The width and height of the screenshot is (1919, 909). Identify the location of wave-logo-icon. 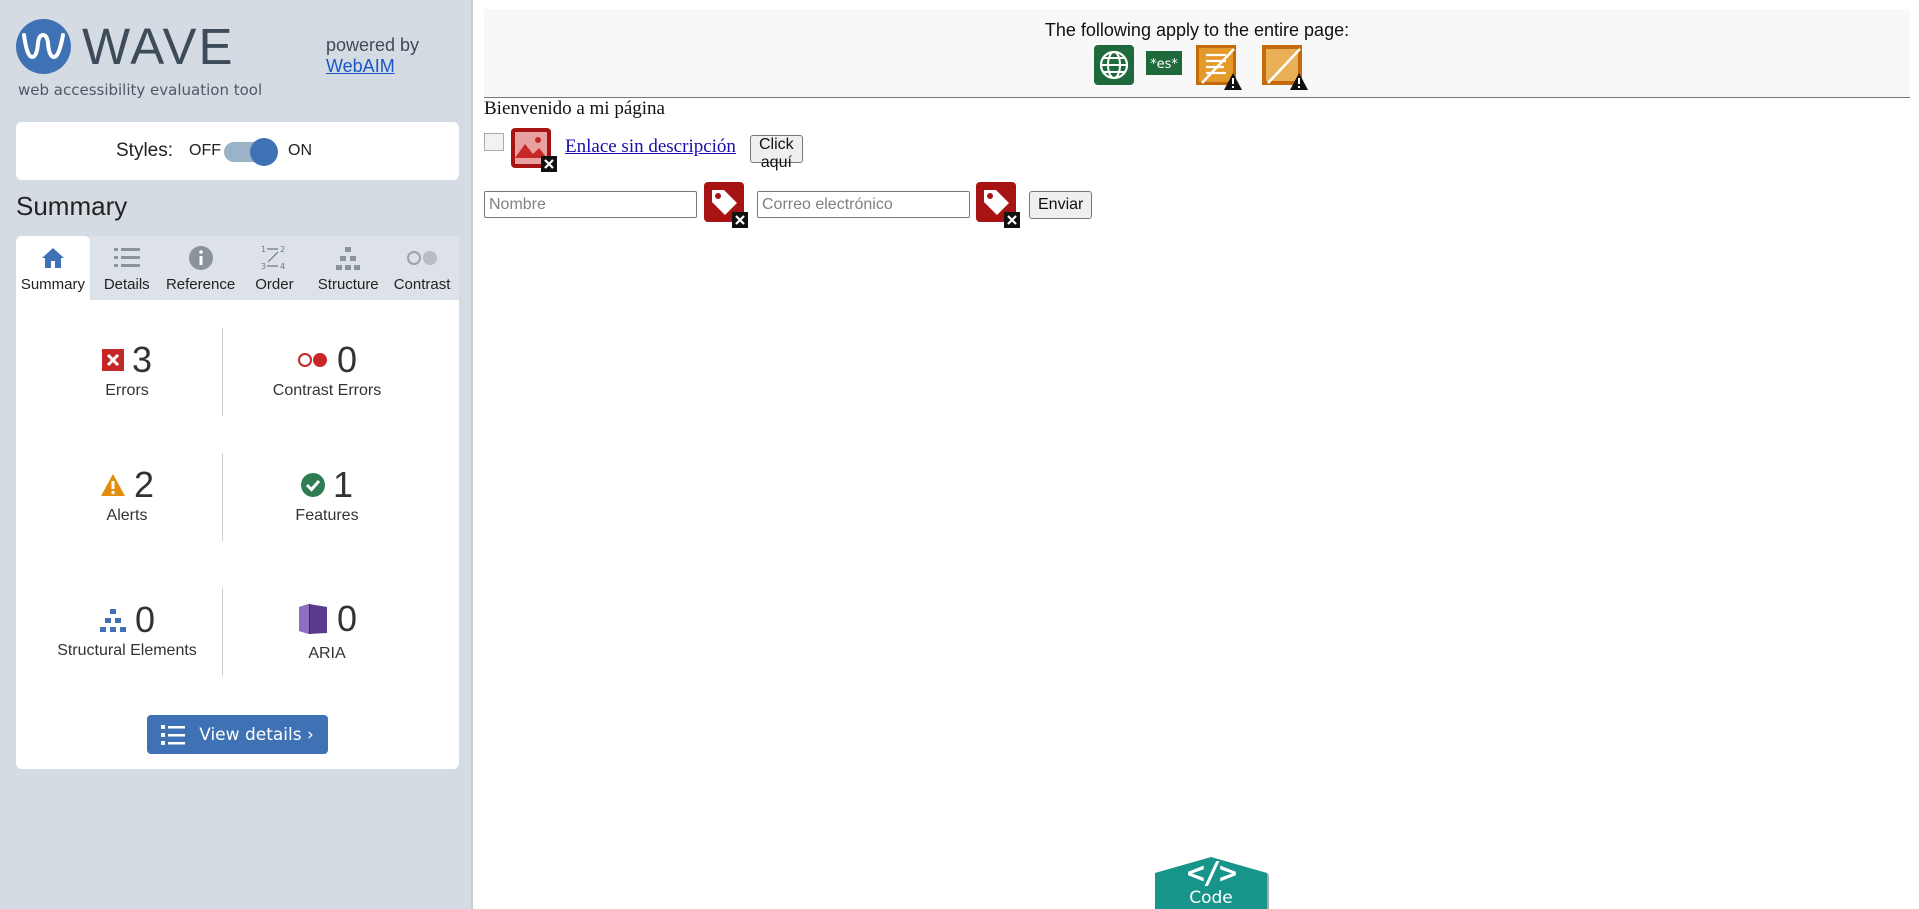
(43, 46).